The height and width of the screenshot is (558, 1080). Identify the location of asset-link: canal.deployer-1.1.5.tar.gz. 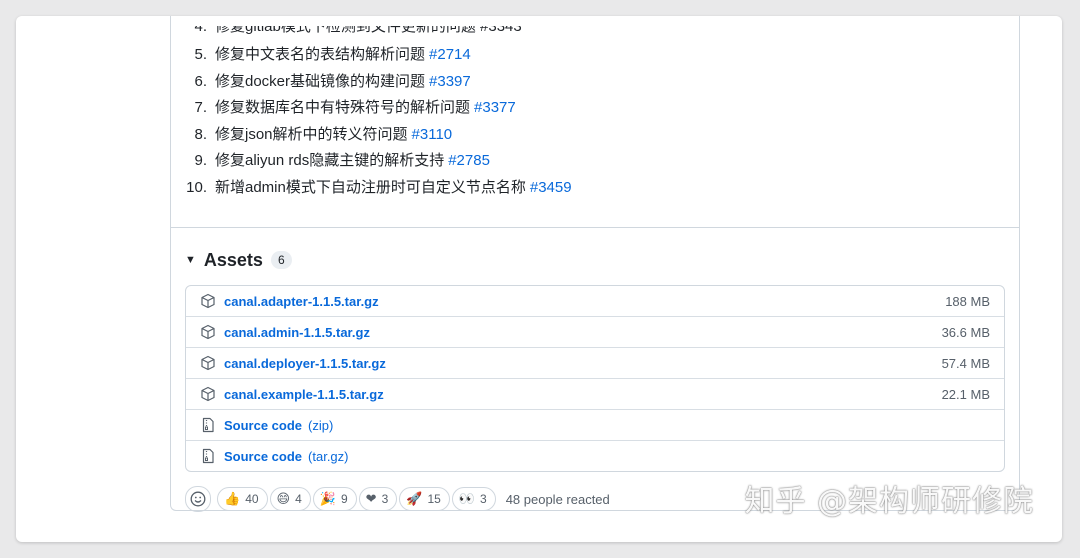
(305, 363).